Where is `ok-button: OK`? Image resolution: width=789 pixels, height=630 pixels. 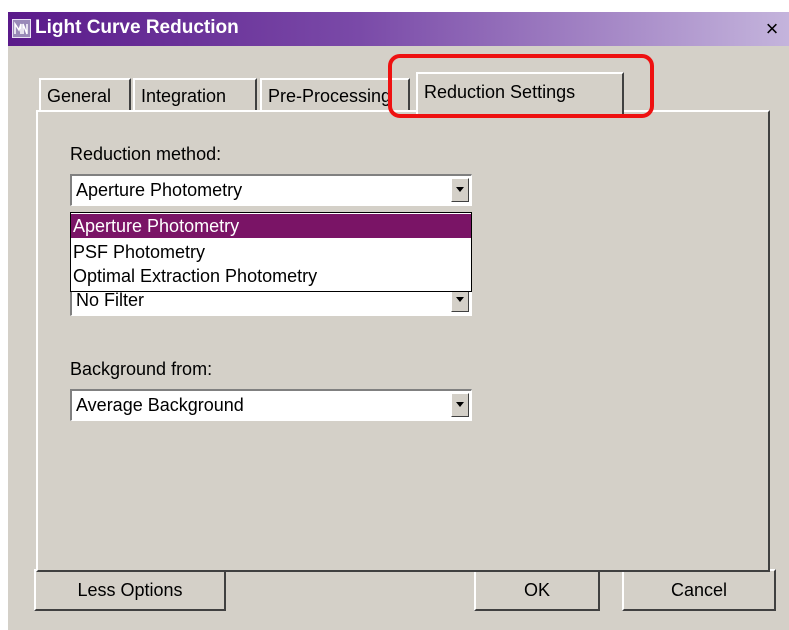
ok-button: OK is located at coordinates (537, 590).